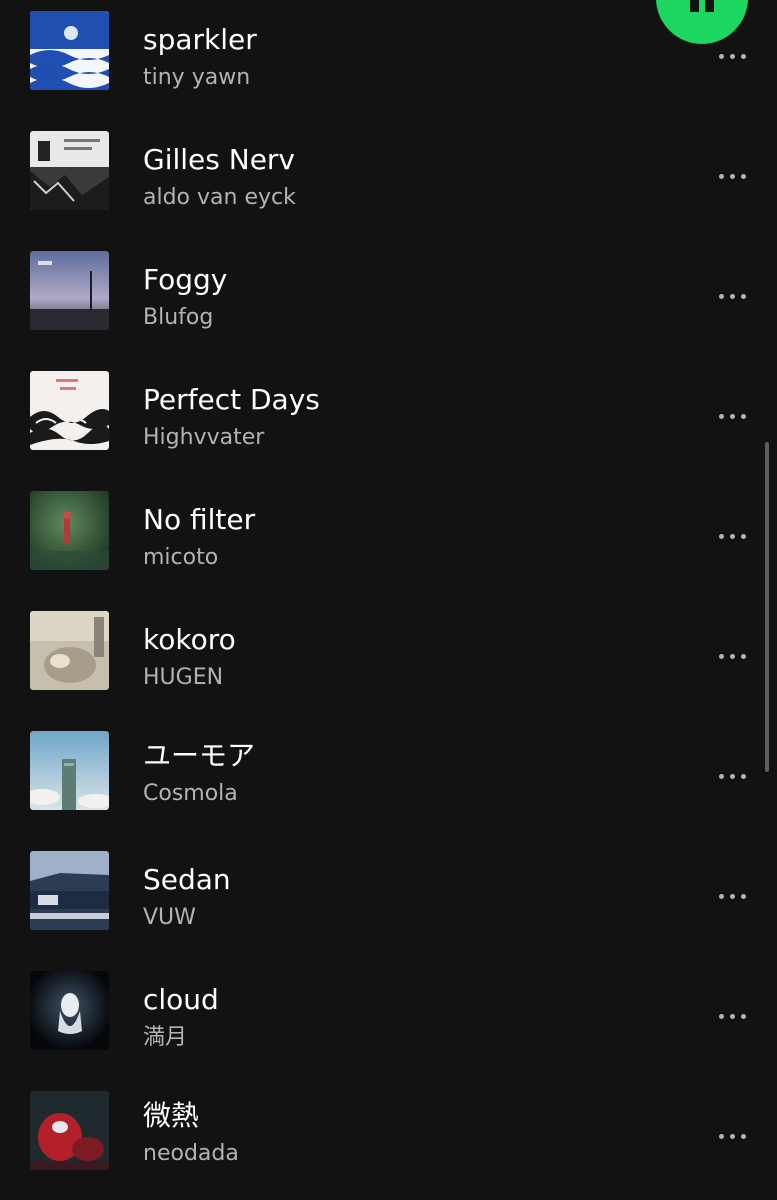 This screenshot has width=777, height=1200. Describe the element at coordinates (197, 77) in the screenshot. I see `track-artist: tiny yawn` at that location.